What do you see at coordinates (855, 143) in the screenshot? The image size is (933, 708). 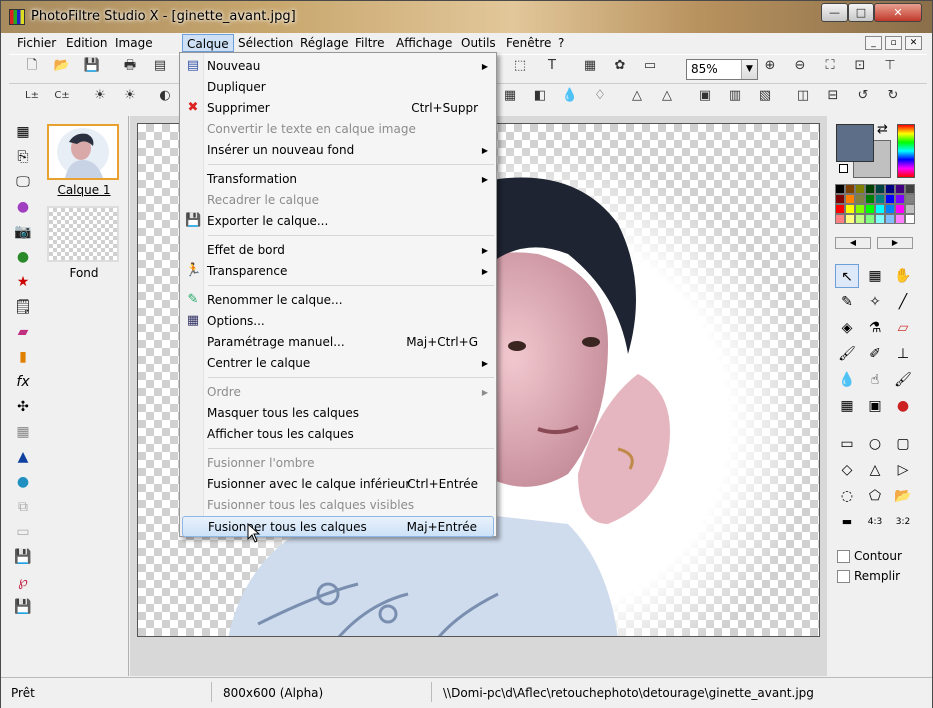 I see `foreground-color-swatch` at bounding box center [855, 143].